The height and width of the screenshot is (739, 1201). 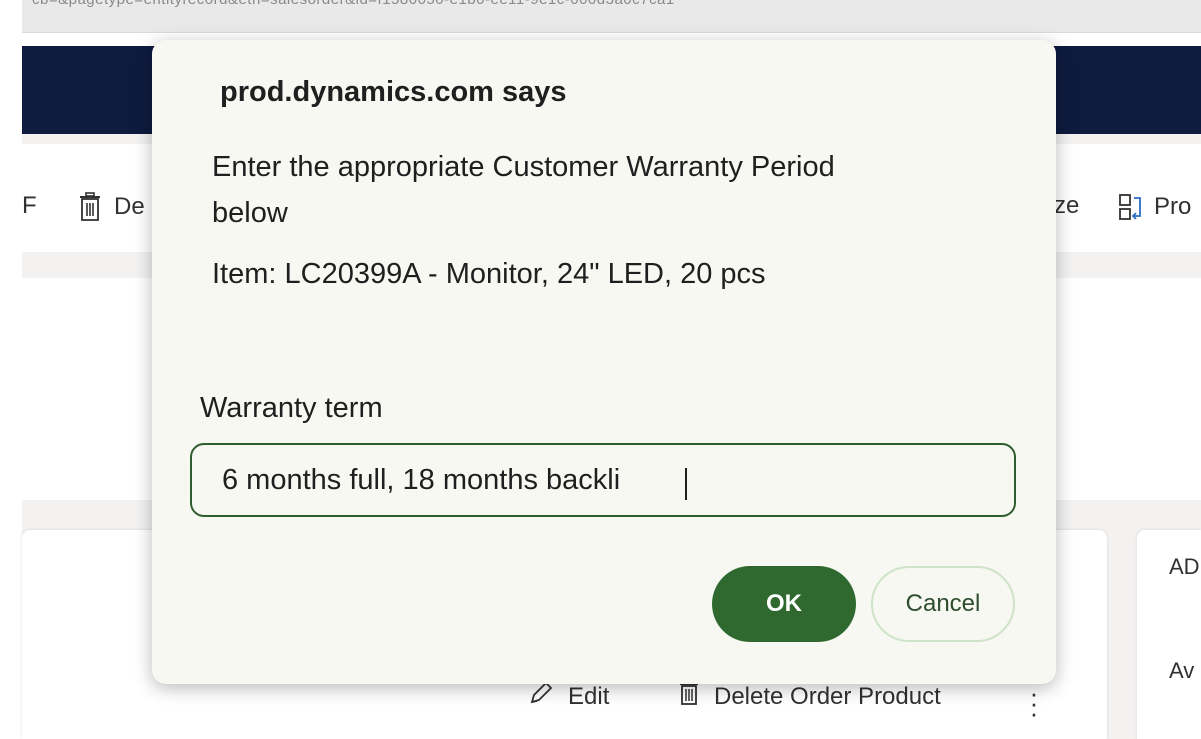 What do you see at coordinates (111, 207) in the screenshot?
I see `delete-command: De` at bounding box center [111, 207].